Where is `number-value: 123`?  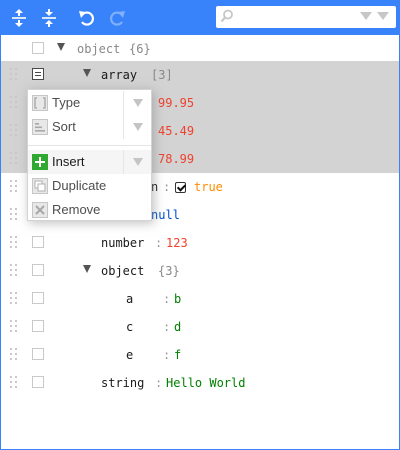 number-value: 123 is located at coordinates (177, 243).